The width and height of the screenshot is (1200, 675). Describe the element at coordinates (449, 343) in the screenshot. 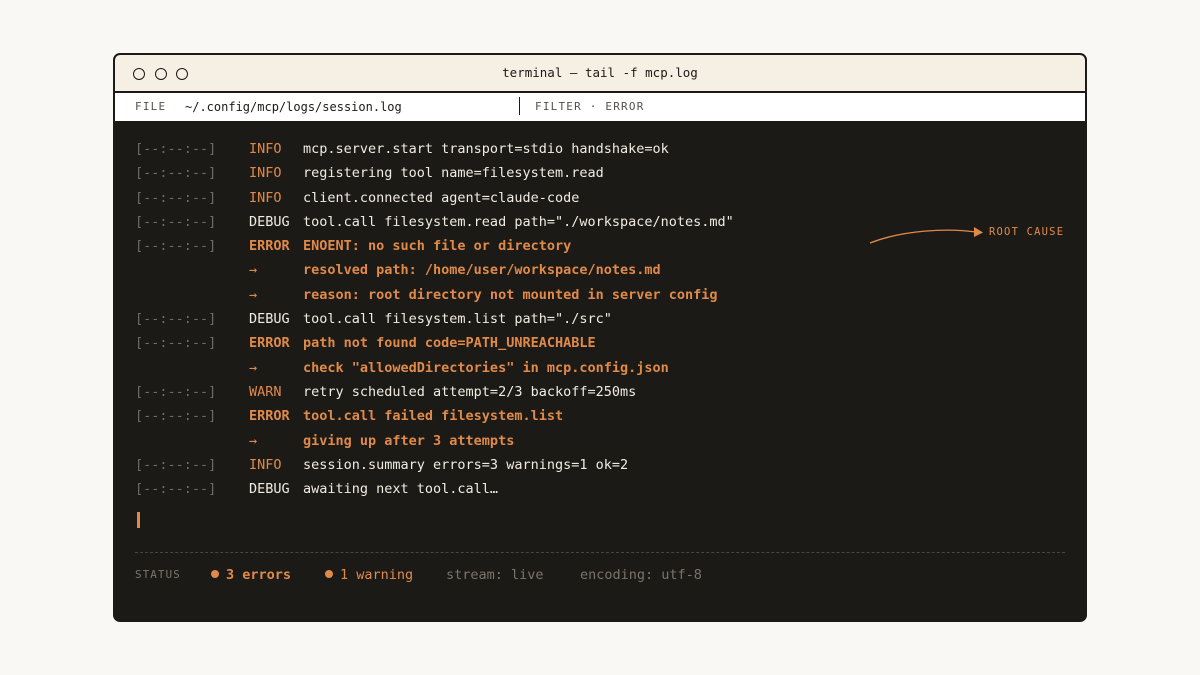

I see `log-message: path not found code=PATH_UNREACHABLE` at that location.